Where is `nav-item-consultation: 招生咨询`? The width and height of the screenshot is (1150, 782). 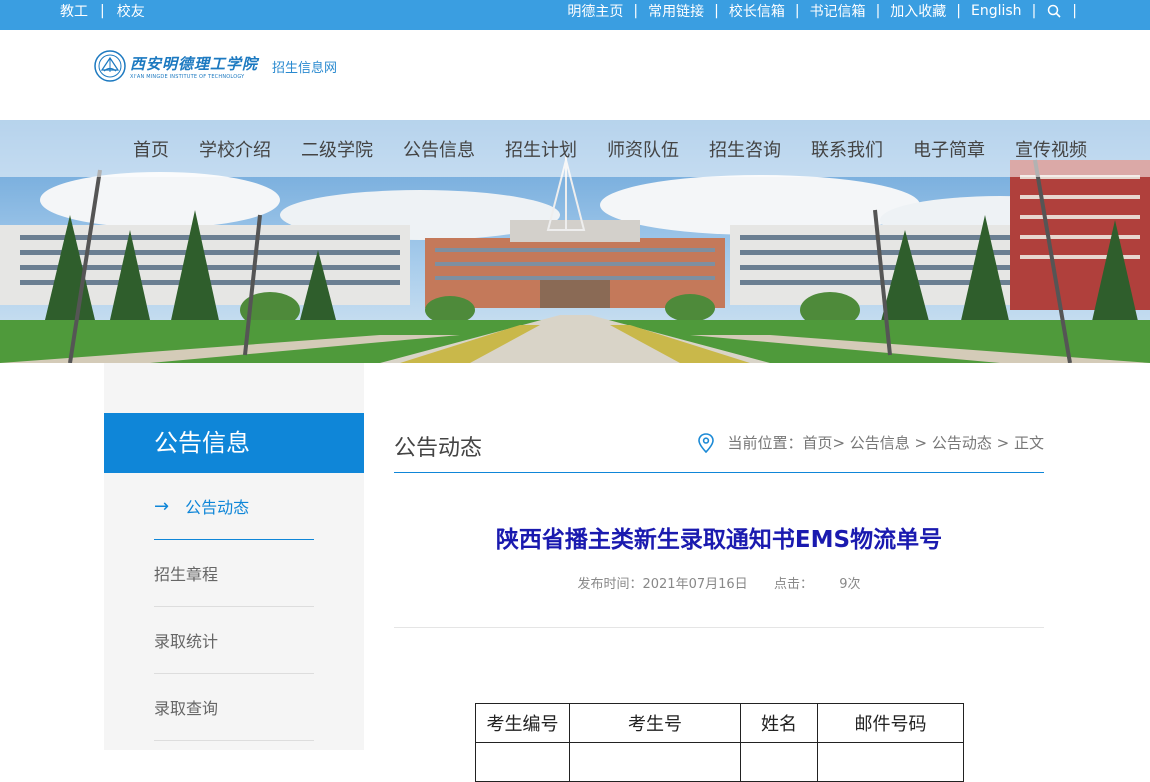
nav-item-consultation: 招生咨询 is located at coordinates (745, 149).